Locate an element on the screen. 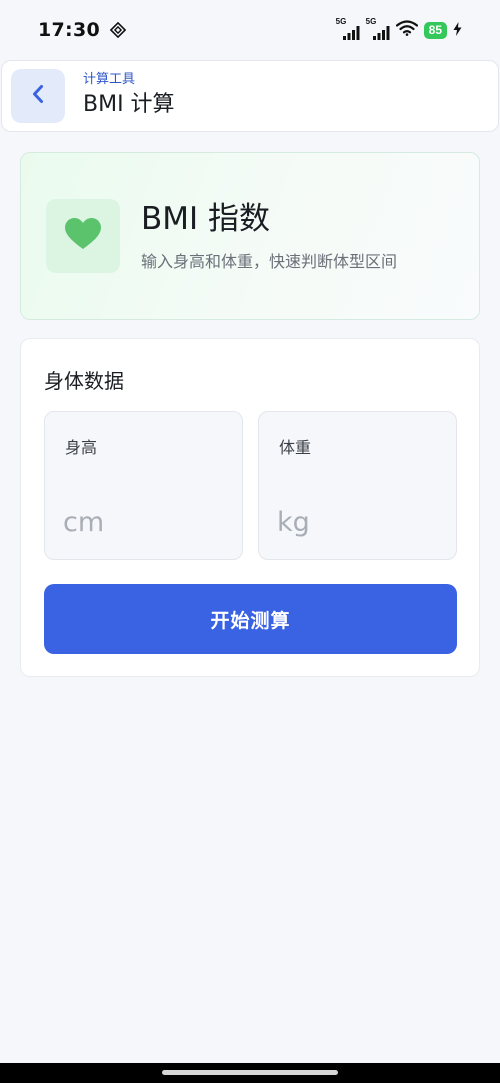  bmi-intro-card: BMI 指数 输入身高和体重，快速判断体型区间 is located at coordinates (250, 236).